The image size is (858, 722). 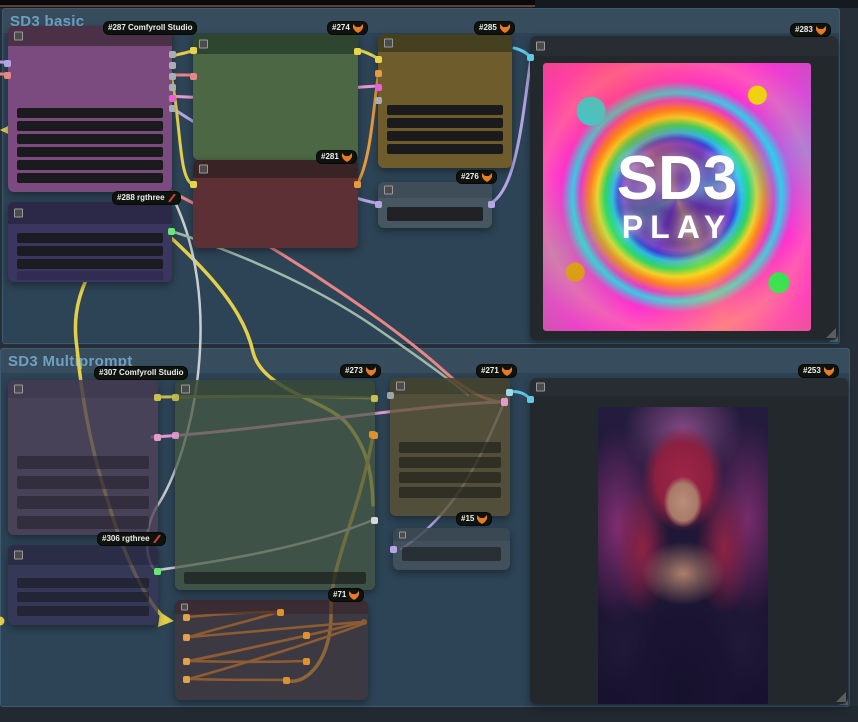 I want to click on node-288-rgthree, so click(x=91, y=242).